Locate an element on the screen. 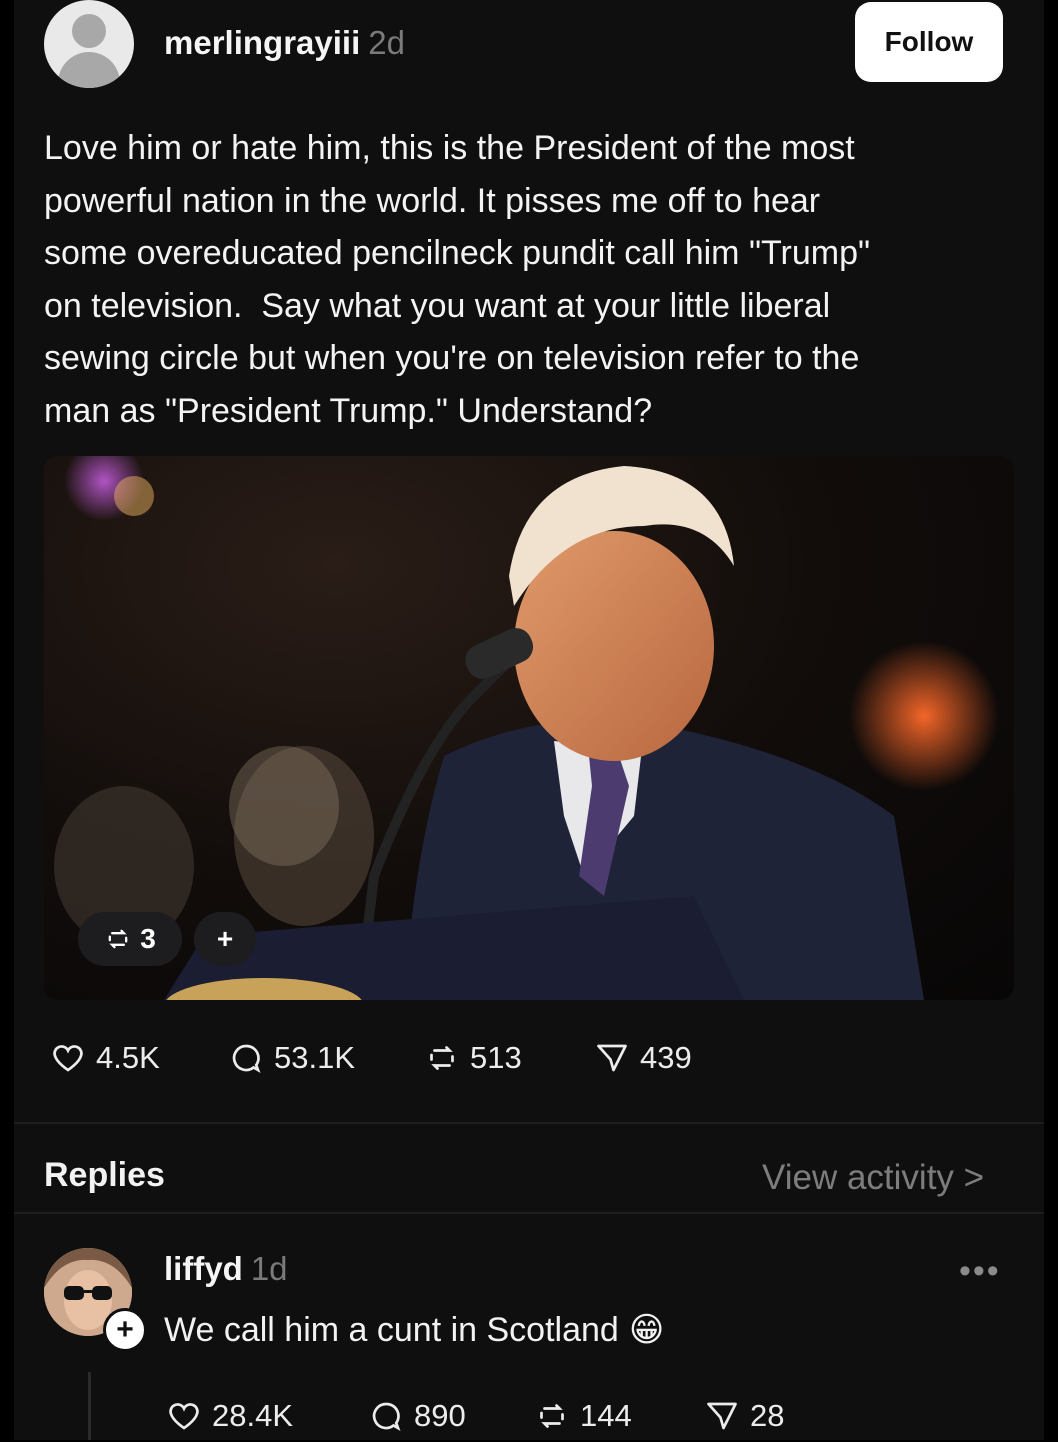  reply-repost-button: 144 is located at coordinates (583, 1416).